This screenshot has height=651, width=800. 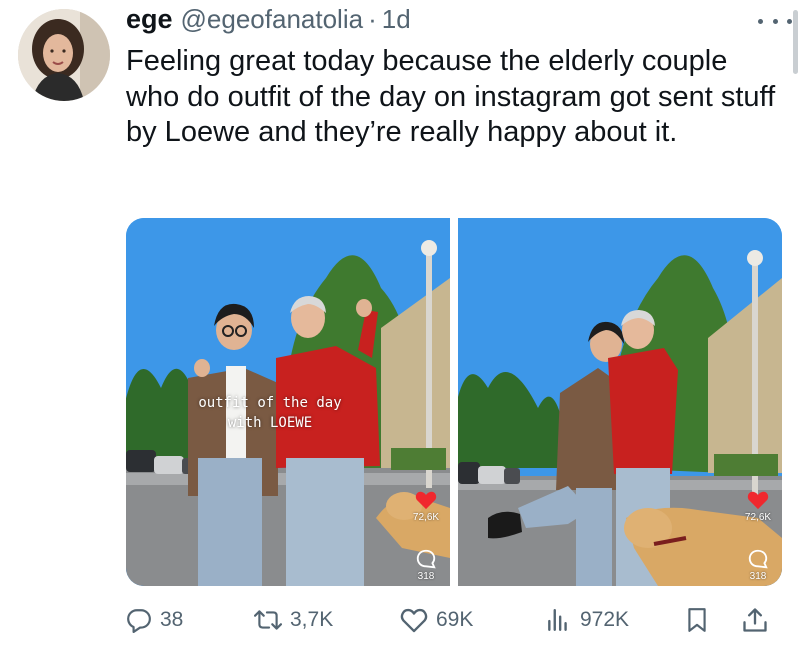 I want to click on caption-line-1: outfit of the day, so click(x=270, y=403).